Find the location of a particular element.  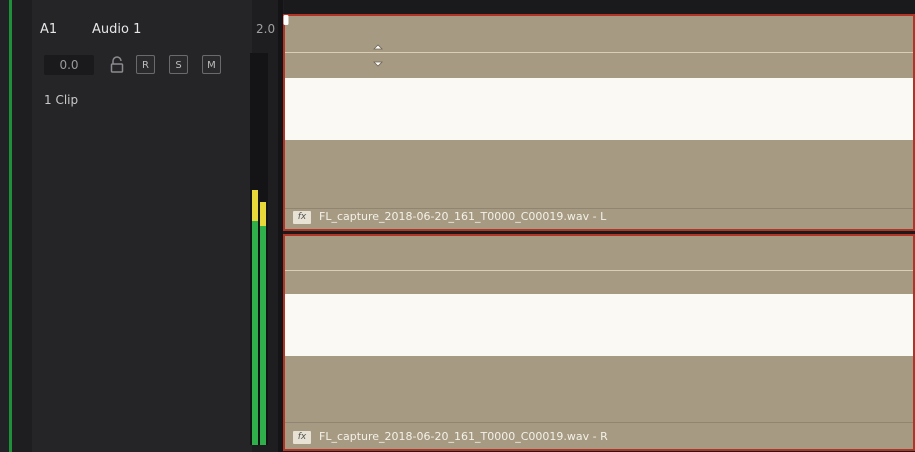

track-channel-format: 2.0 is located at coordinates (266, 29).